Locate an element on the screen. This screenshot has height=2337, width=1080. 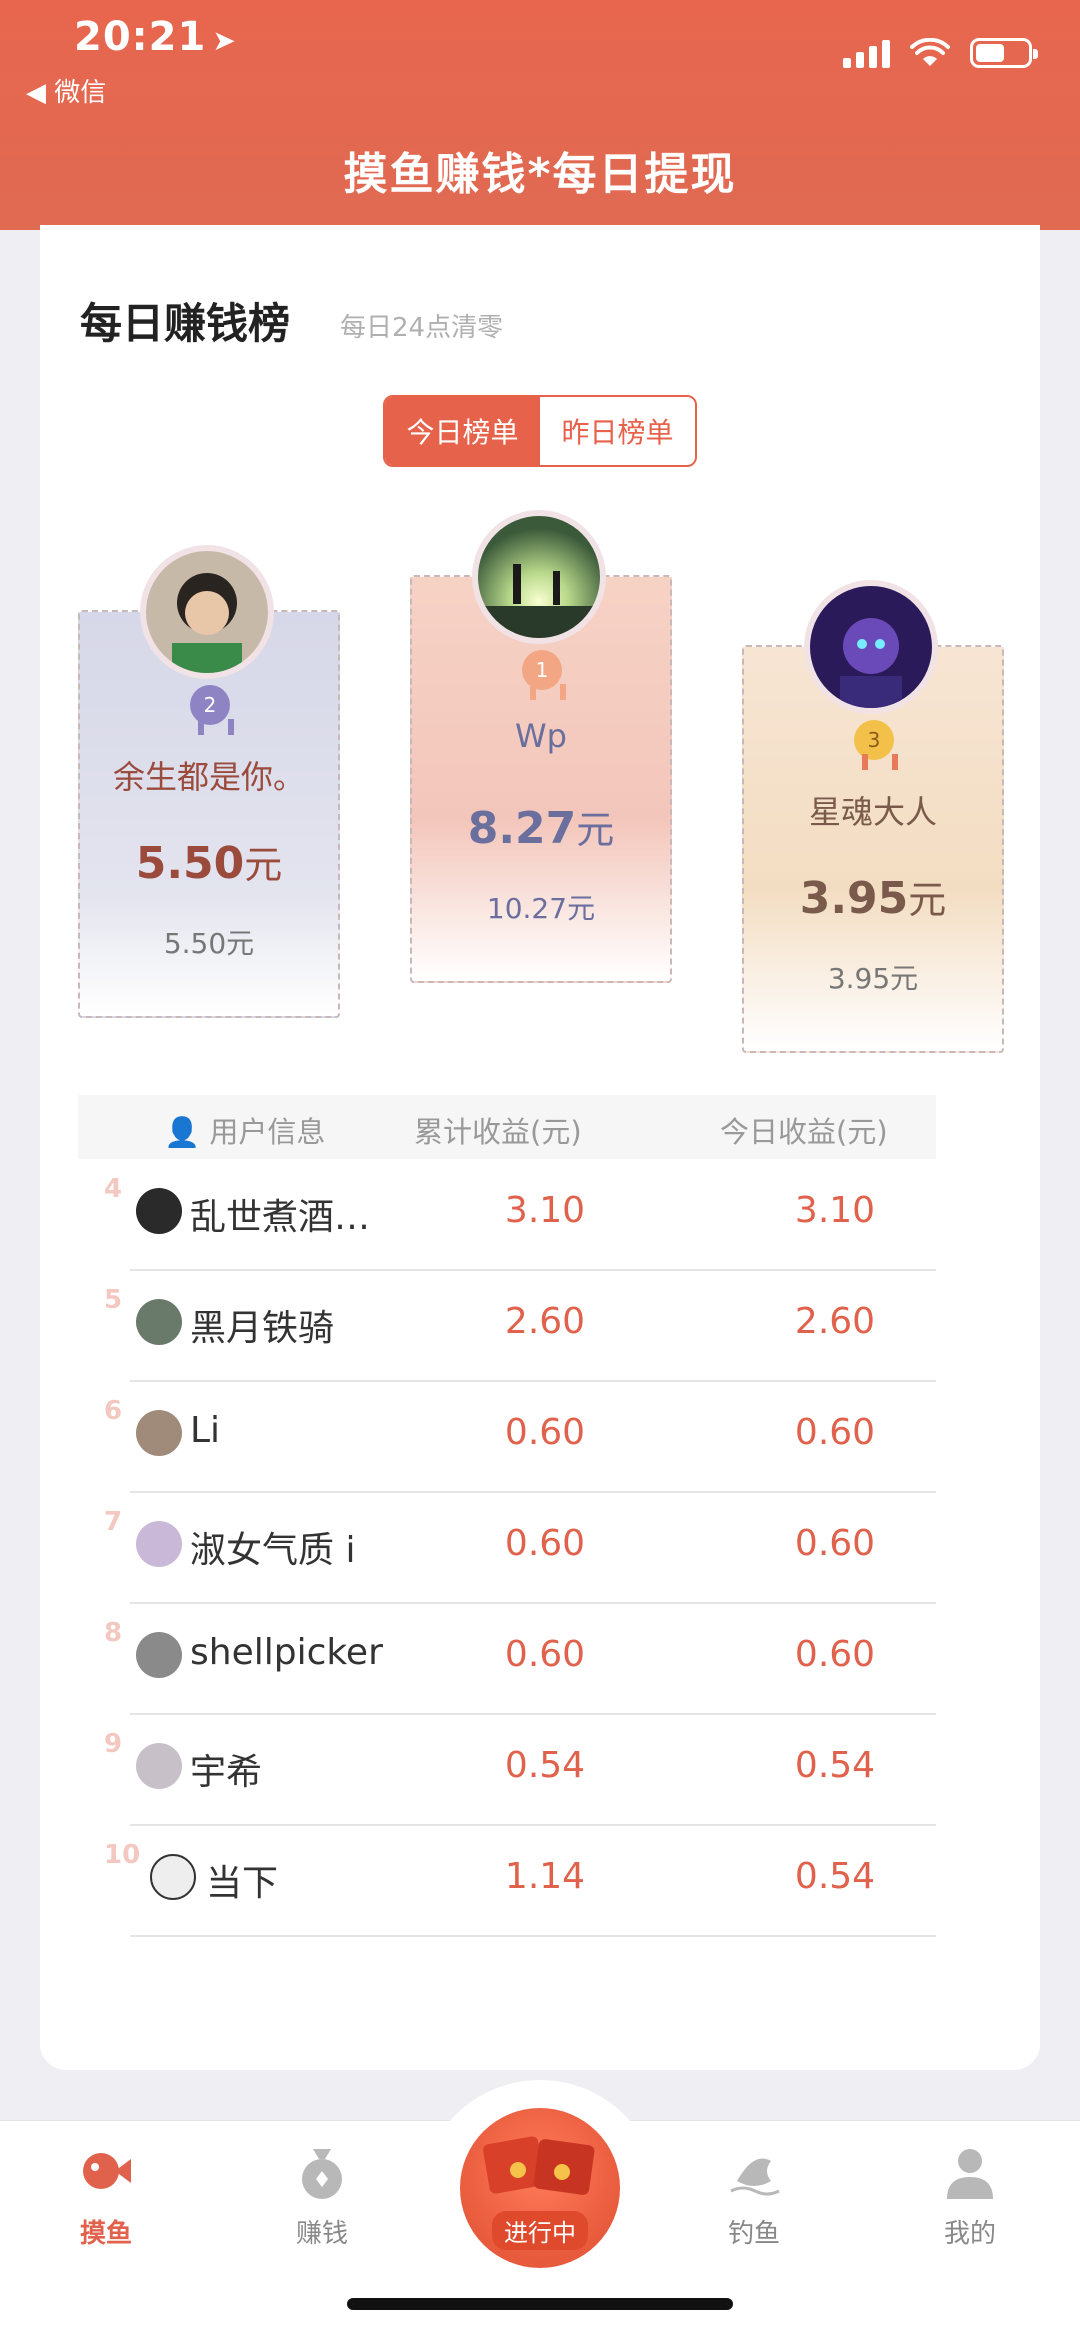
medal-silver-icon: 2 is located at coordinates (212, 710).